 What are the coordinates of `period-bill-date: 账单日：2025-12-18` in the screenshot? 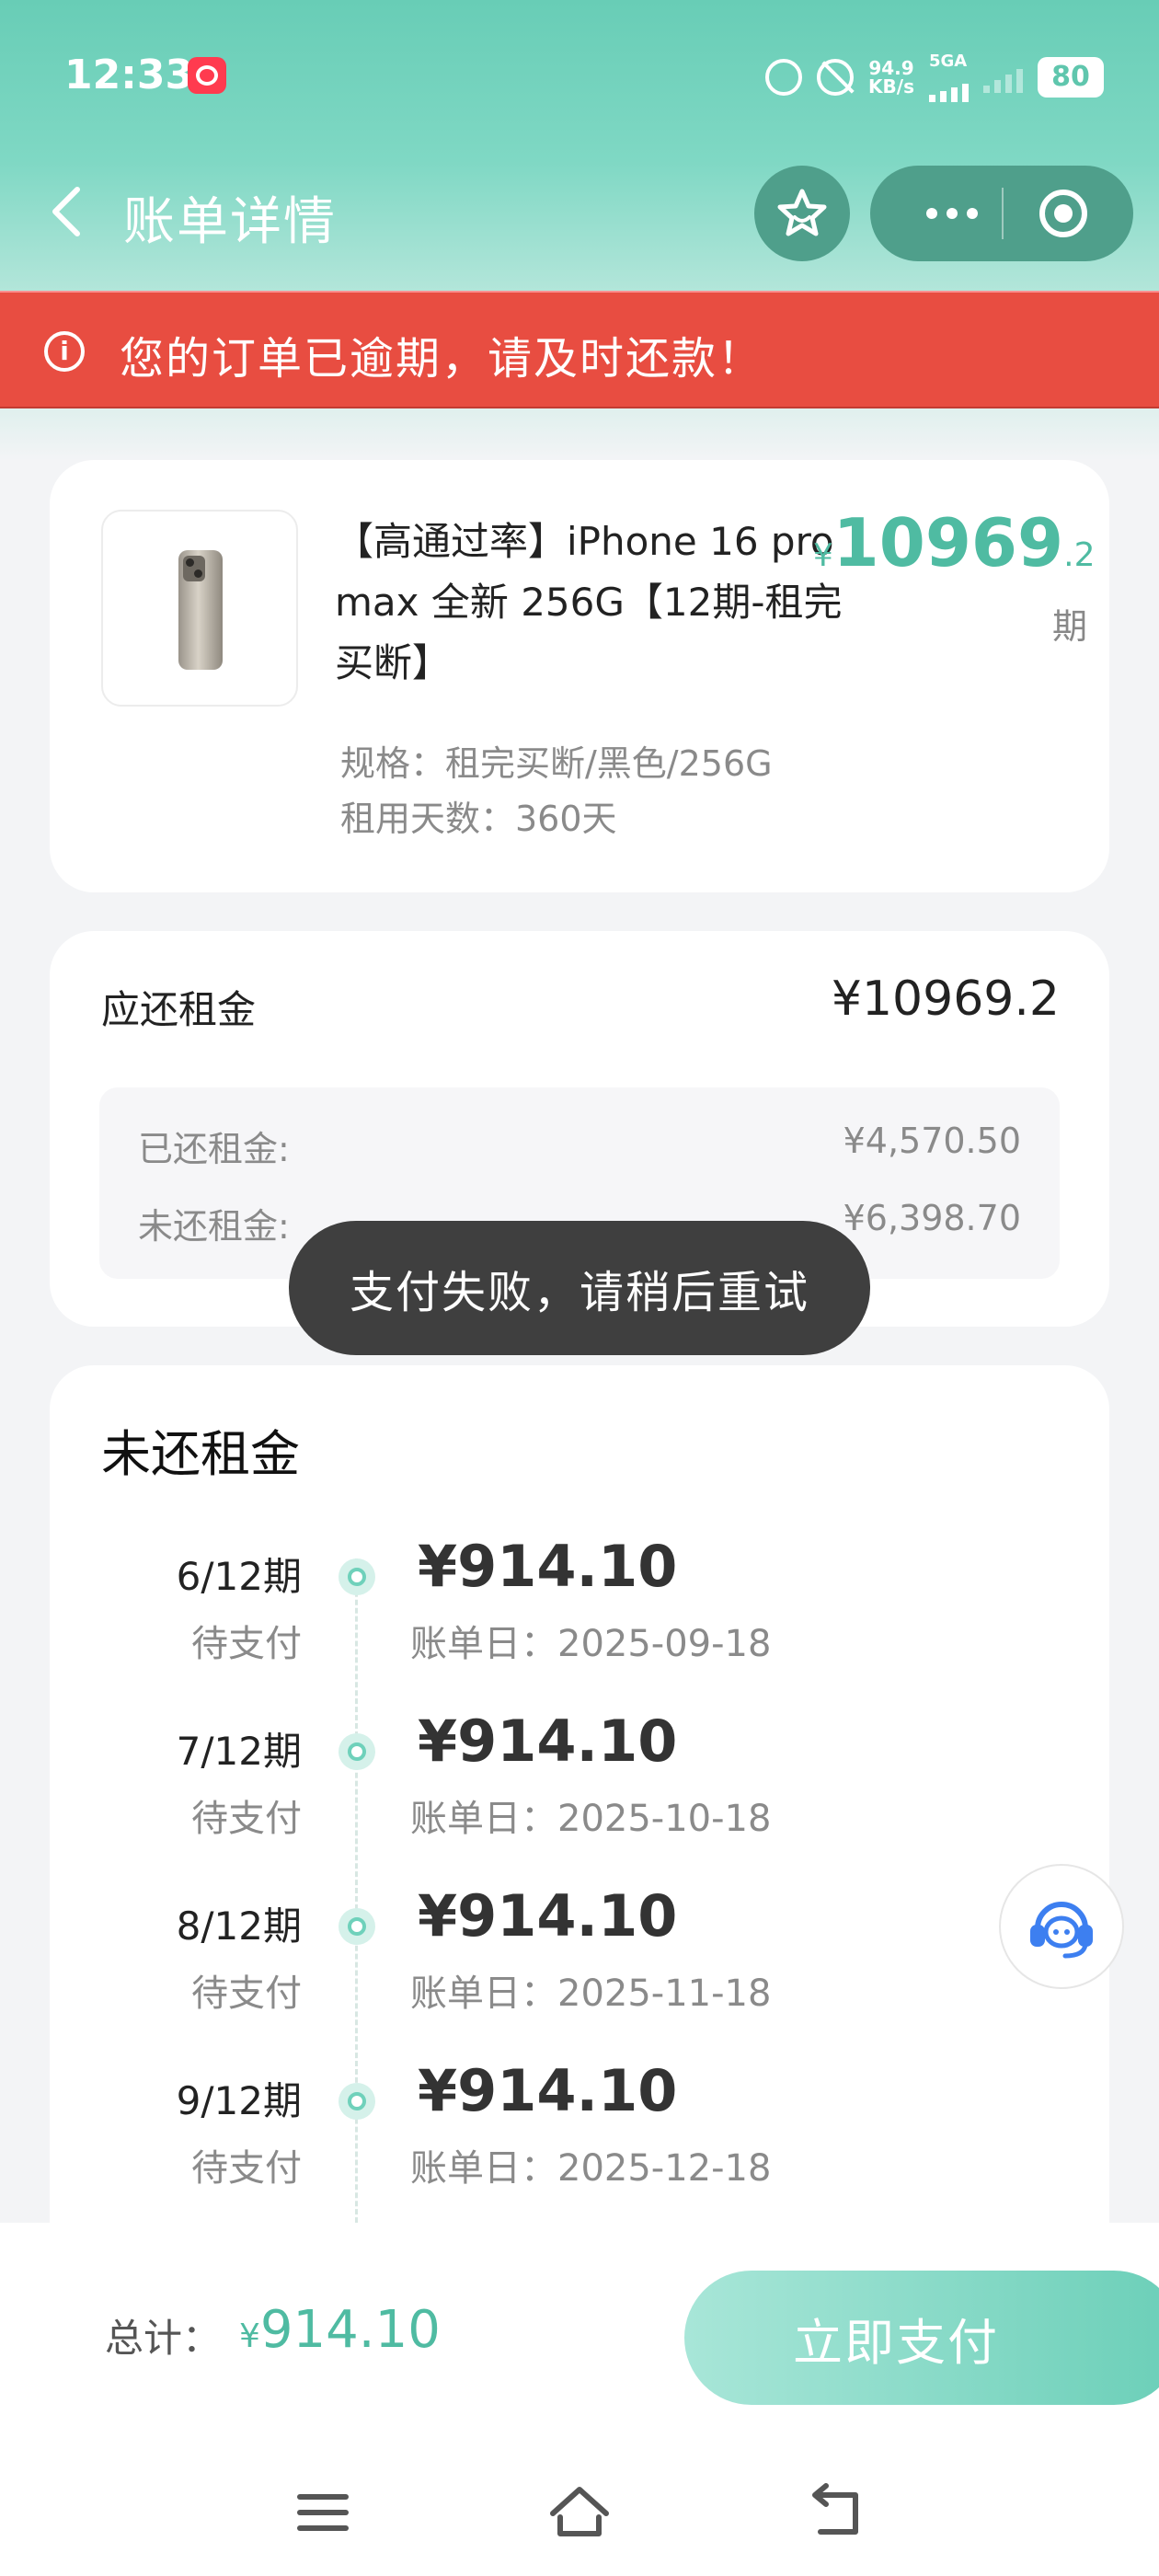 It's located at (591, 2168).